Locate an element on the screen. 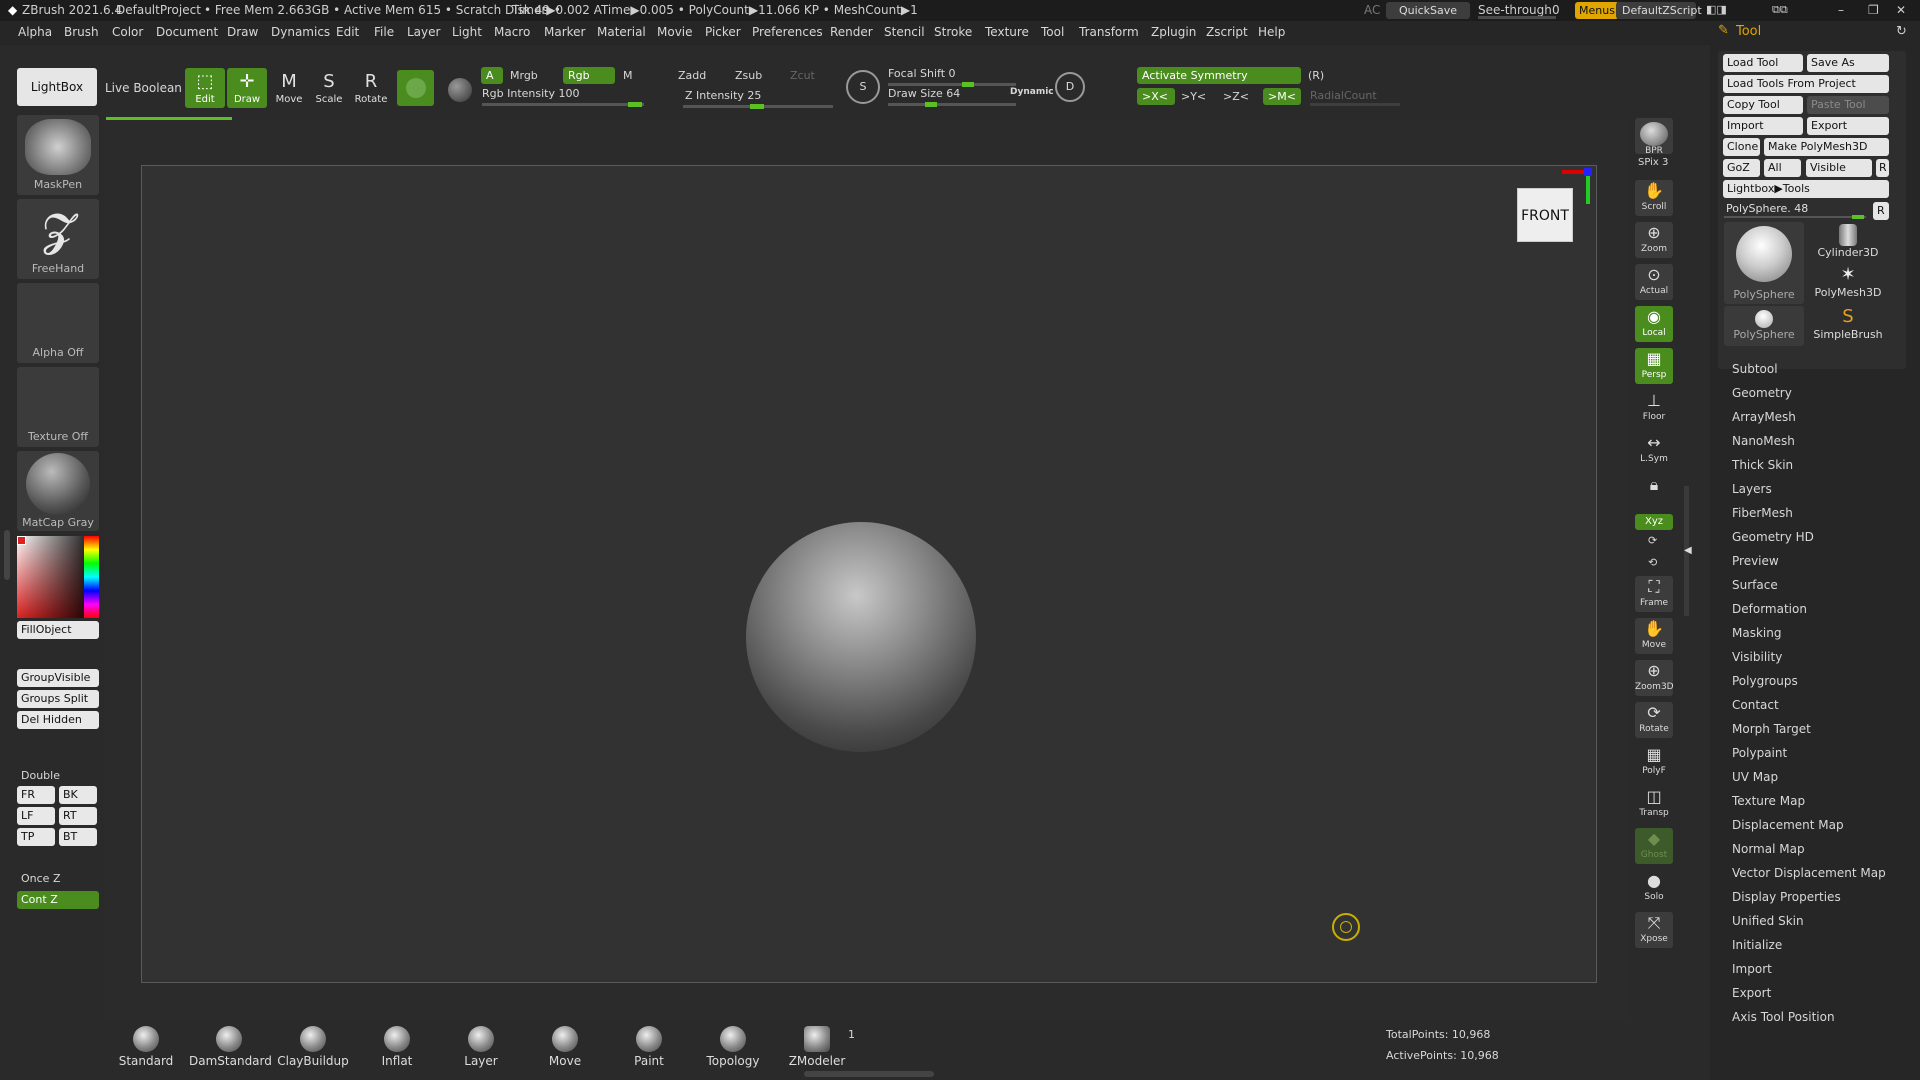  dynamic-button: Dynamic is located at coordinates (1032, 92).